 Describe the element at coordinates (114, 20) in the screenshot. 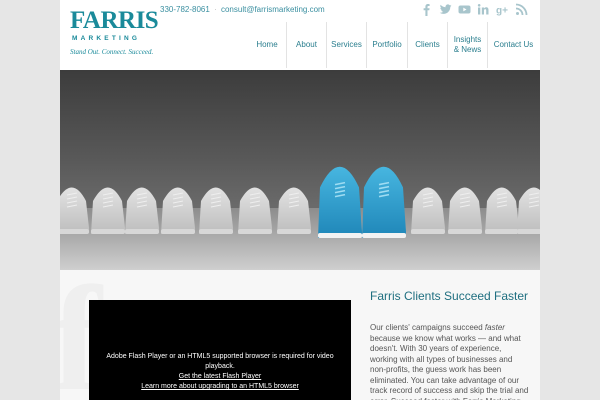

I see `logo-word: FARRIS` at that location.